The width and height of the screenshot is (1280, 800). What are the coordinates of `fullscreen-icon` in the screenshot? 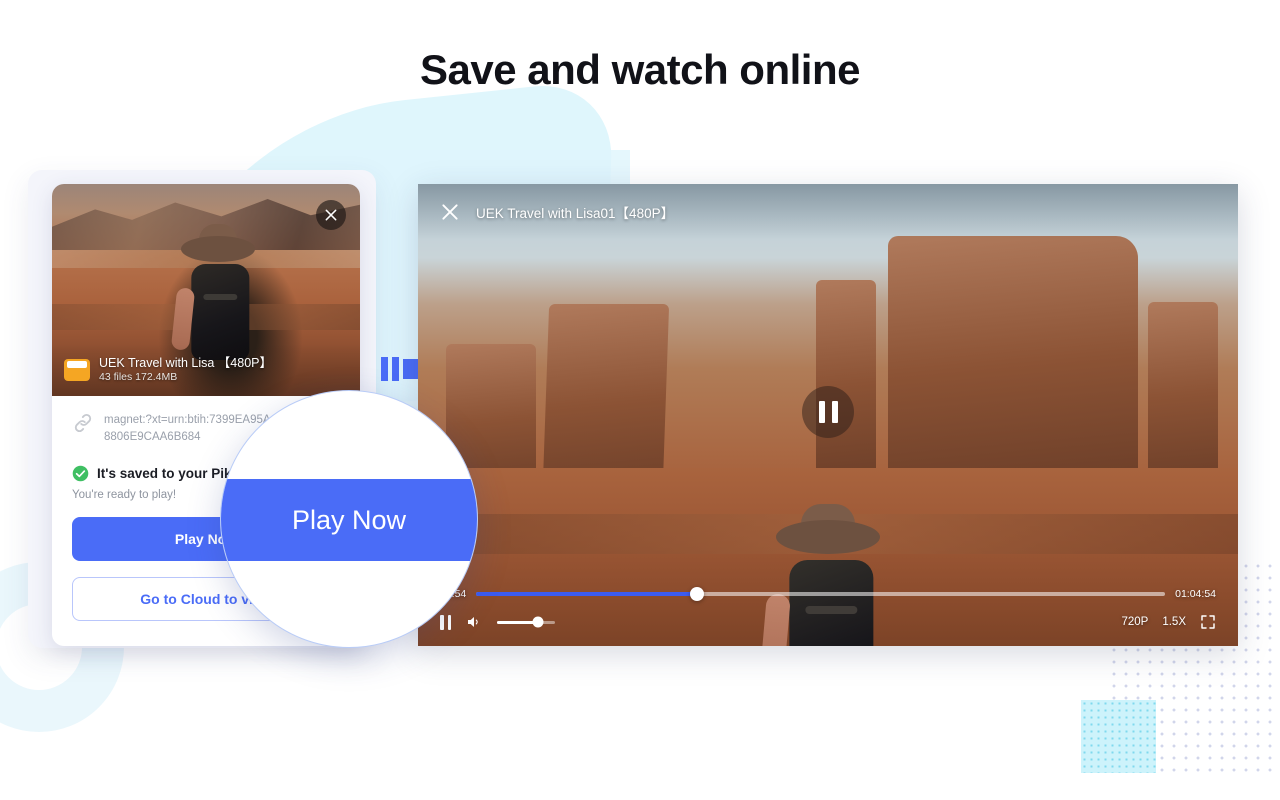 It's located at (1208, 622).